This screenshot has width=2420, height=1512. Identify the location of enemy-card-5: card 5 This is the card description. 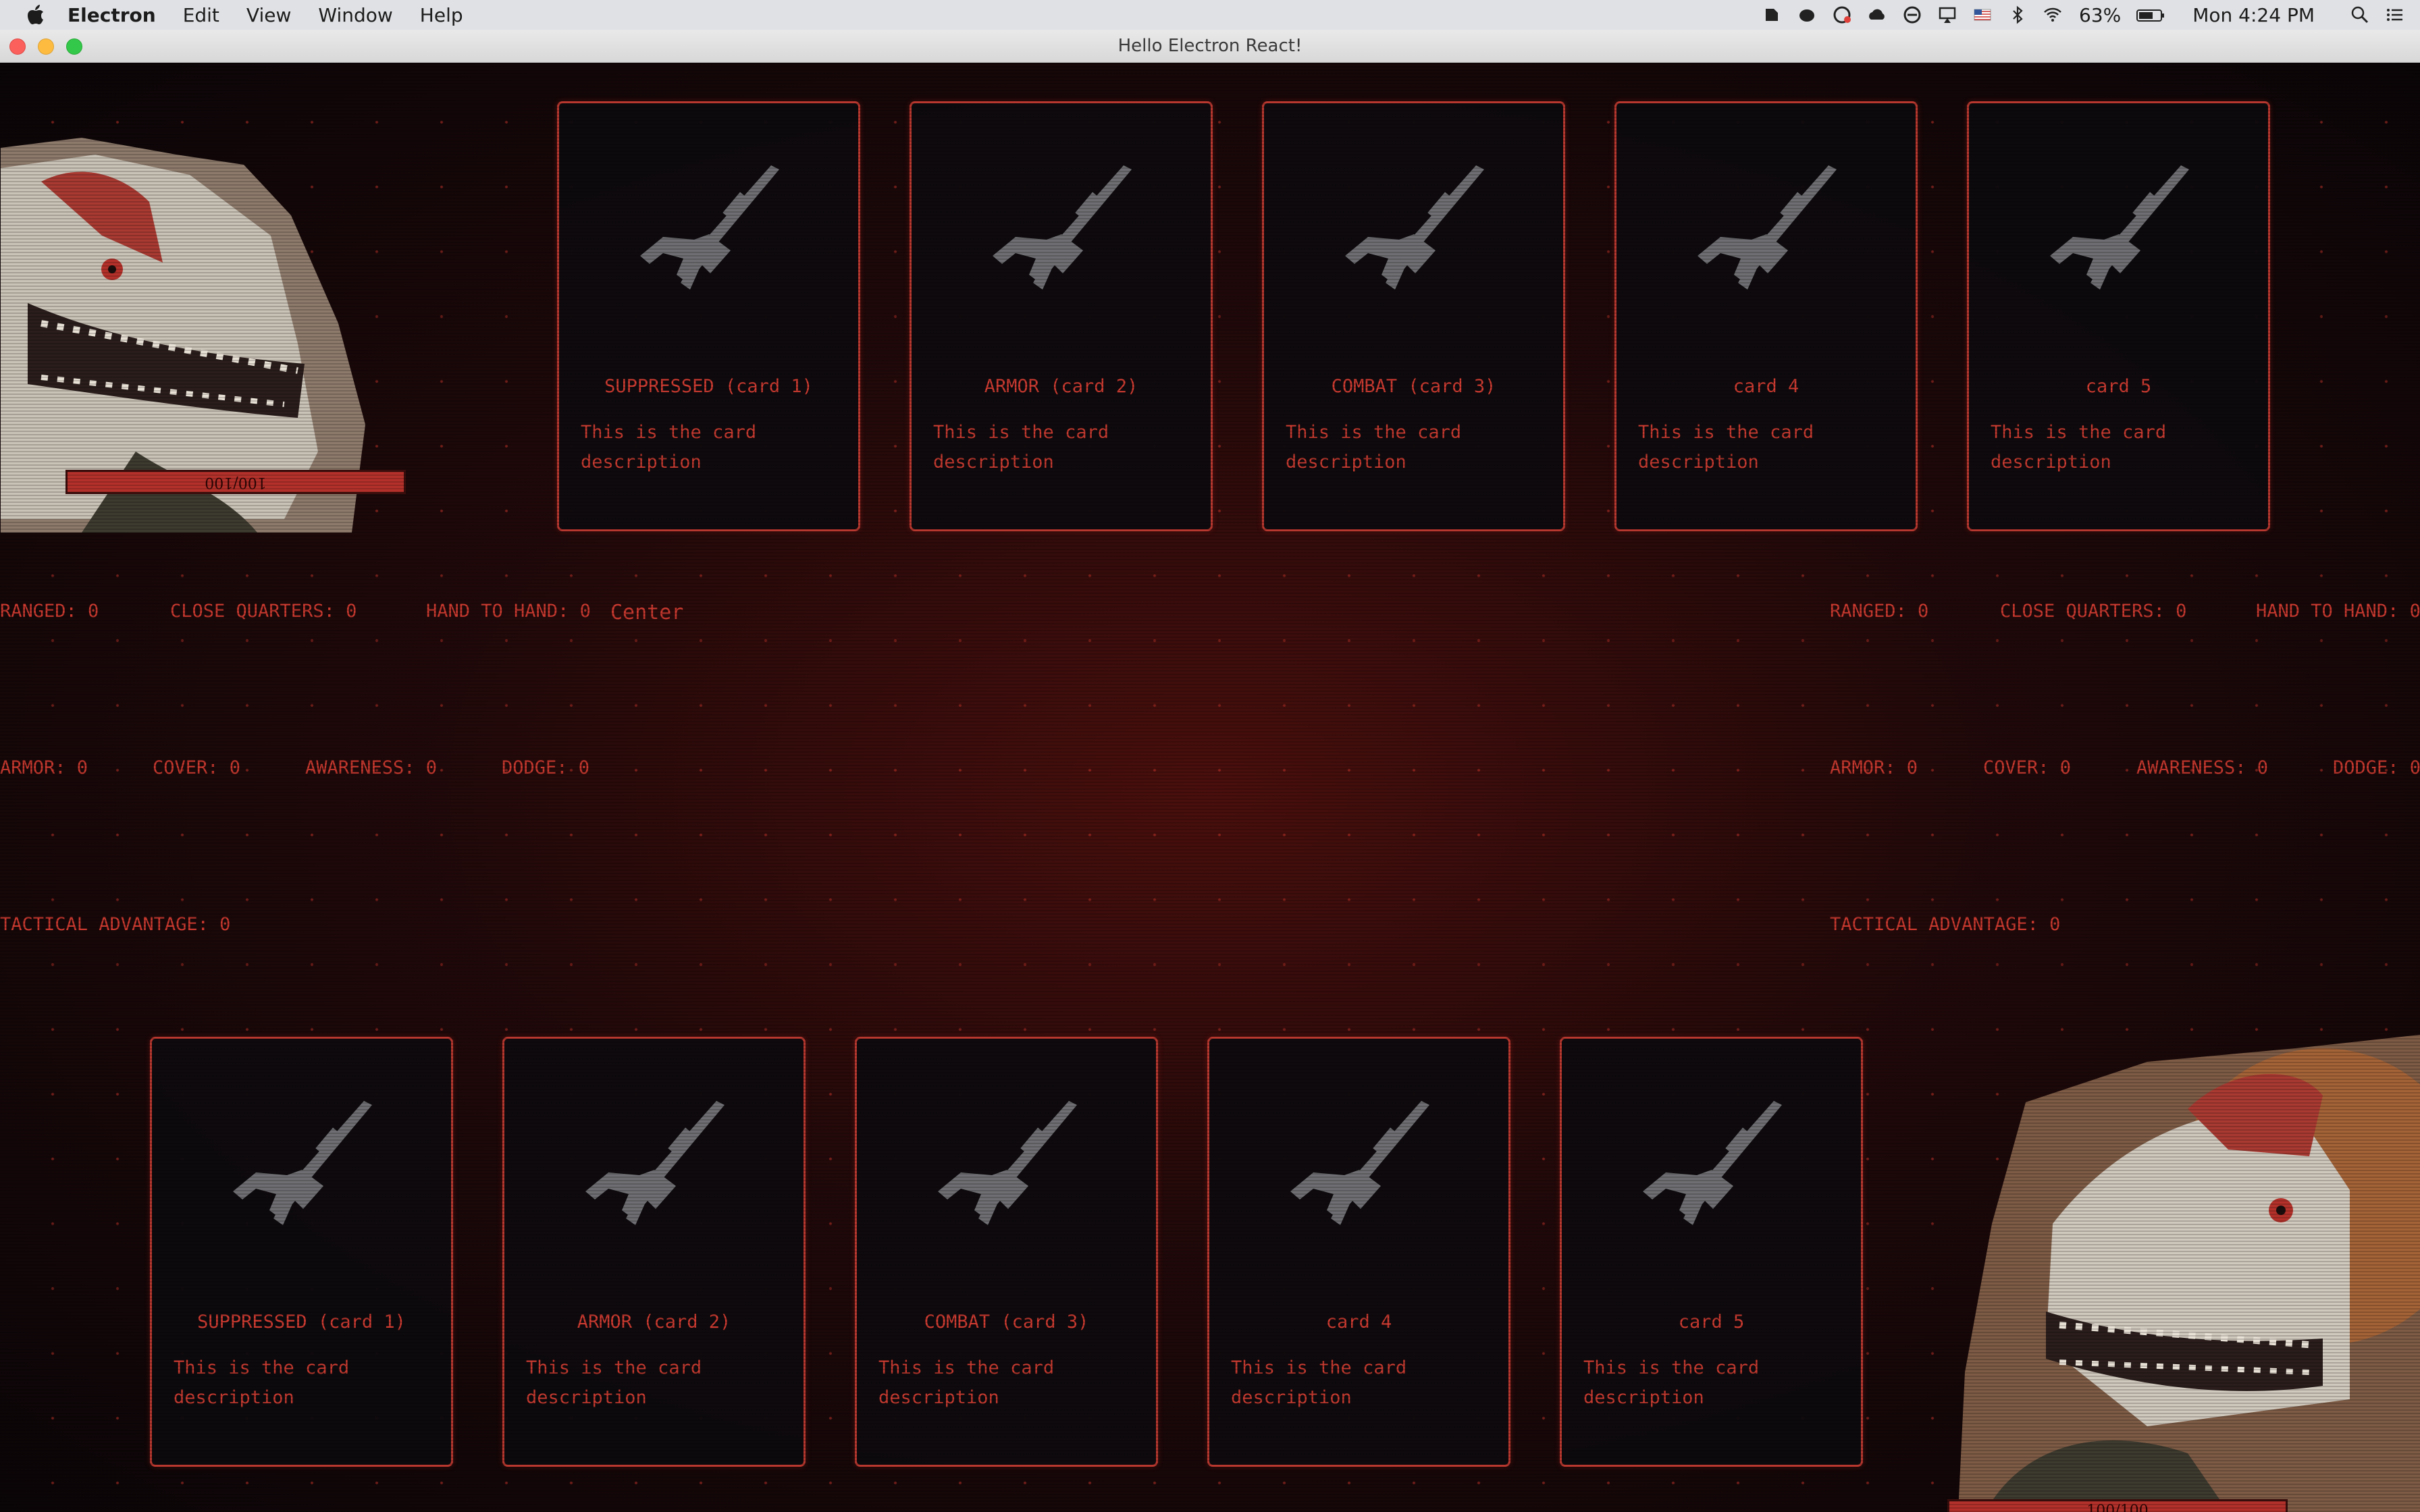
(1711, 1252).